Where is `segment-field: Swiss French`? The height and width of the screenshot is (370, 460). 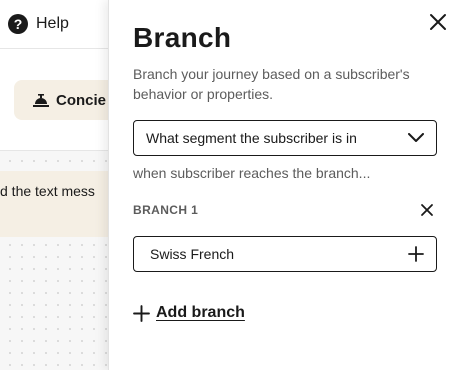 segment-field: Swiss French is located at coordinates (285, 254).